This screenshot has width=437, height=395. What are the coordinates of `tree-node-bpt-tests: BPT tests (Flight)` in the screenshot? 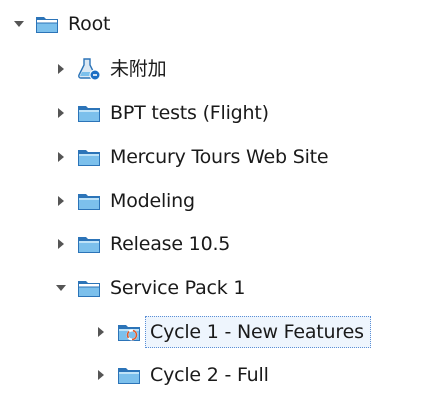 It's located at (159, 113).